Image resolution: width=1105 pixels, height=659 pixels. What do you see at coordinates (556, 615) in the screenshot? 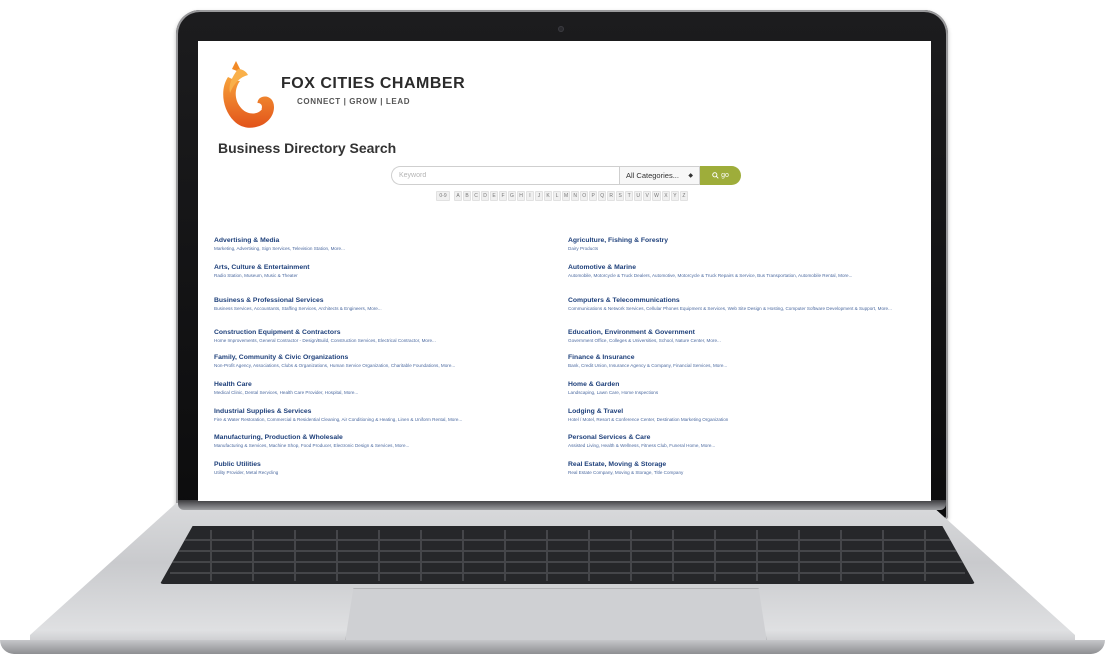
I see `laptop-trackpad` at bounding box center [556, 615].